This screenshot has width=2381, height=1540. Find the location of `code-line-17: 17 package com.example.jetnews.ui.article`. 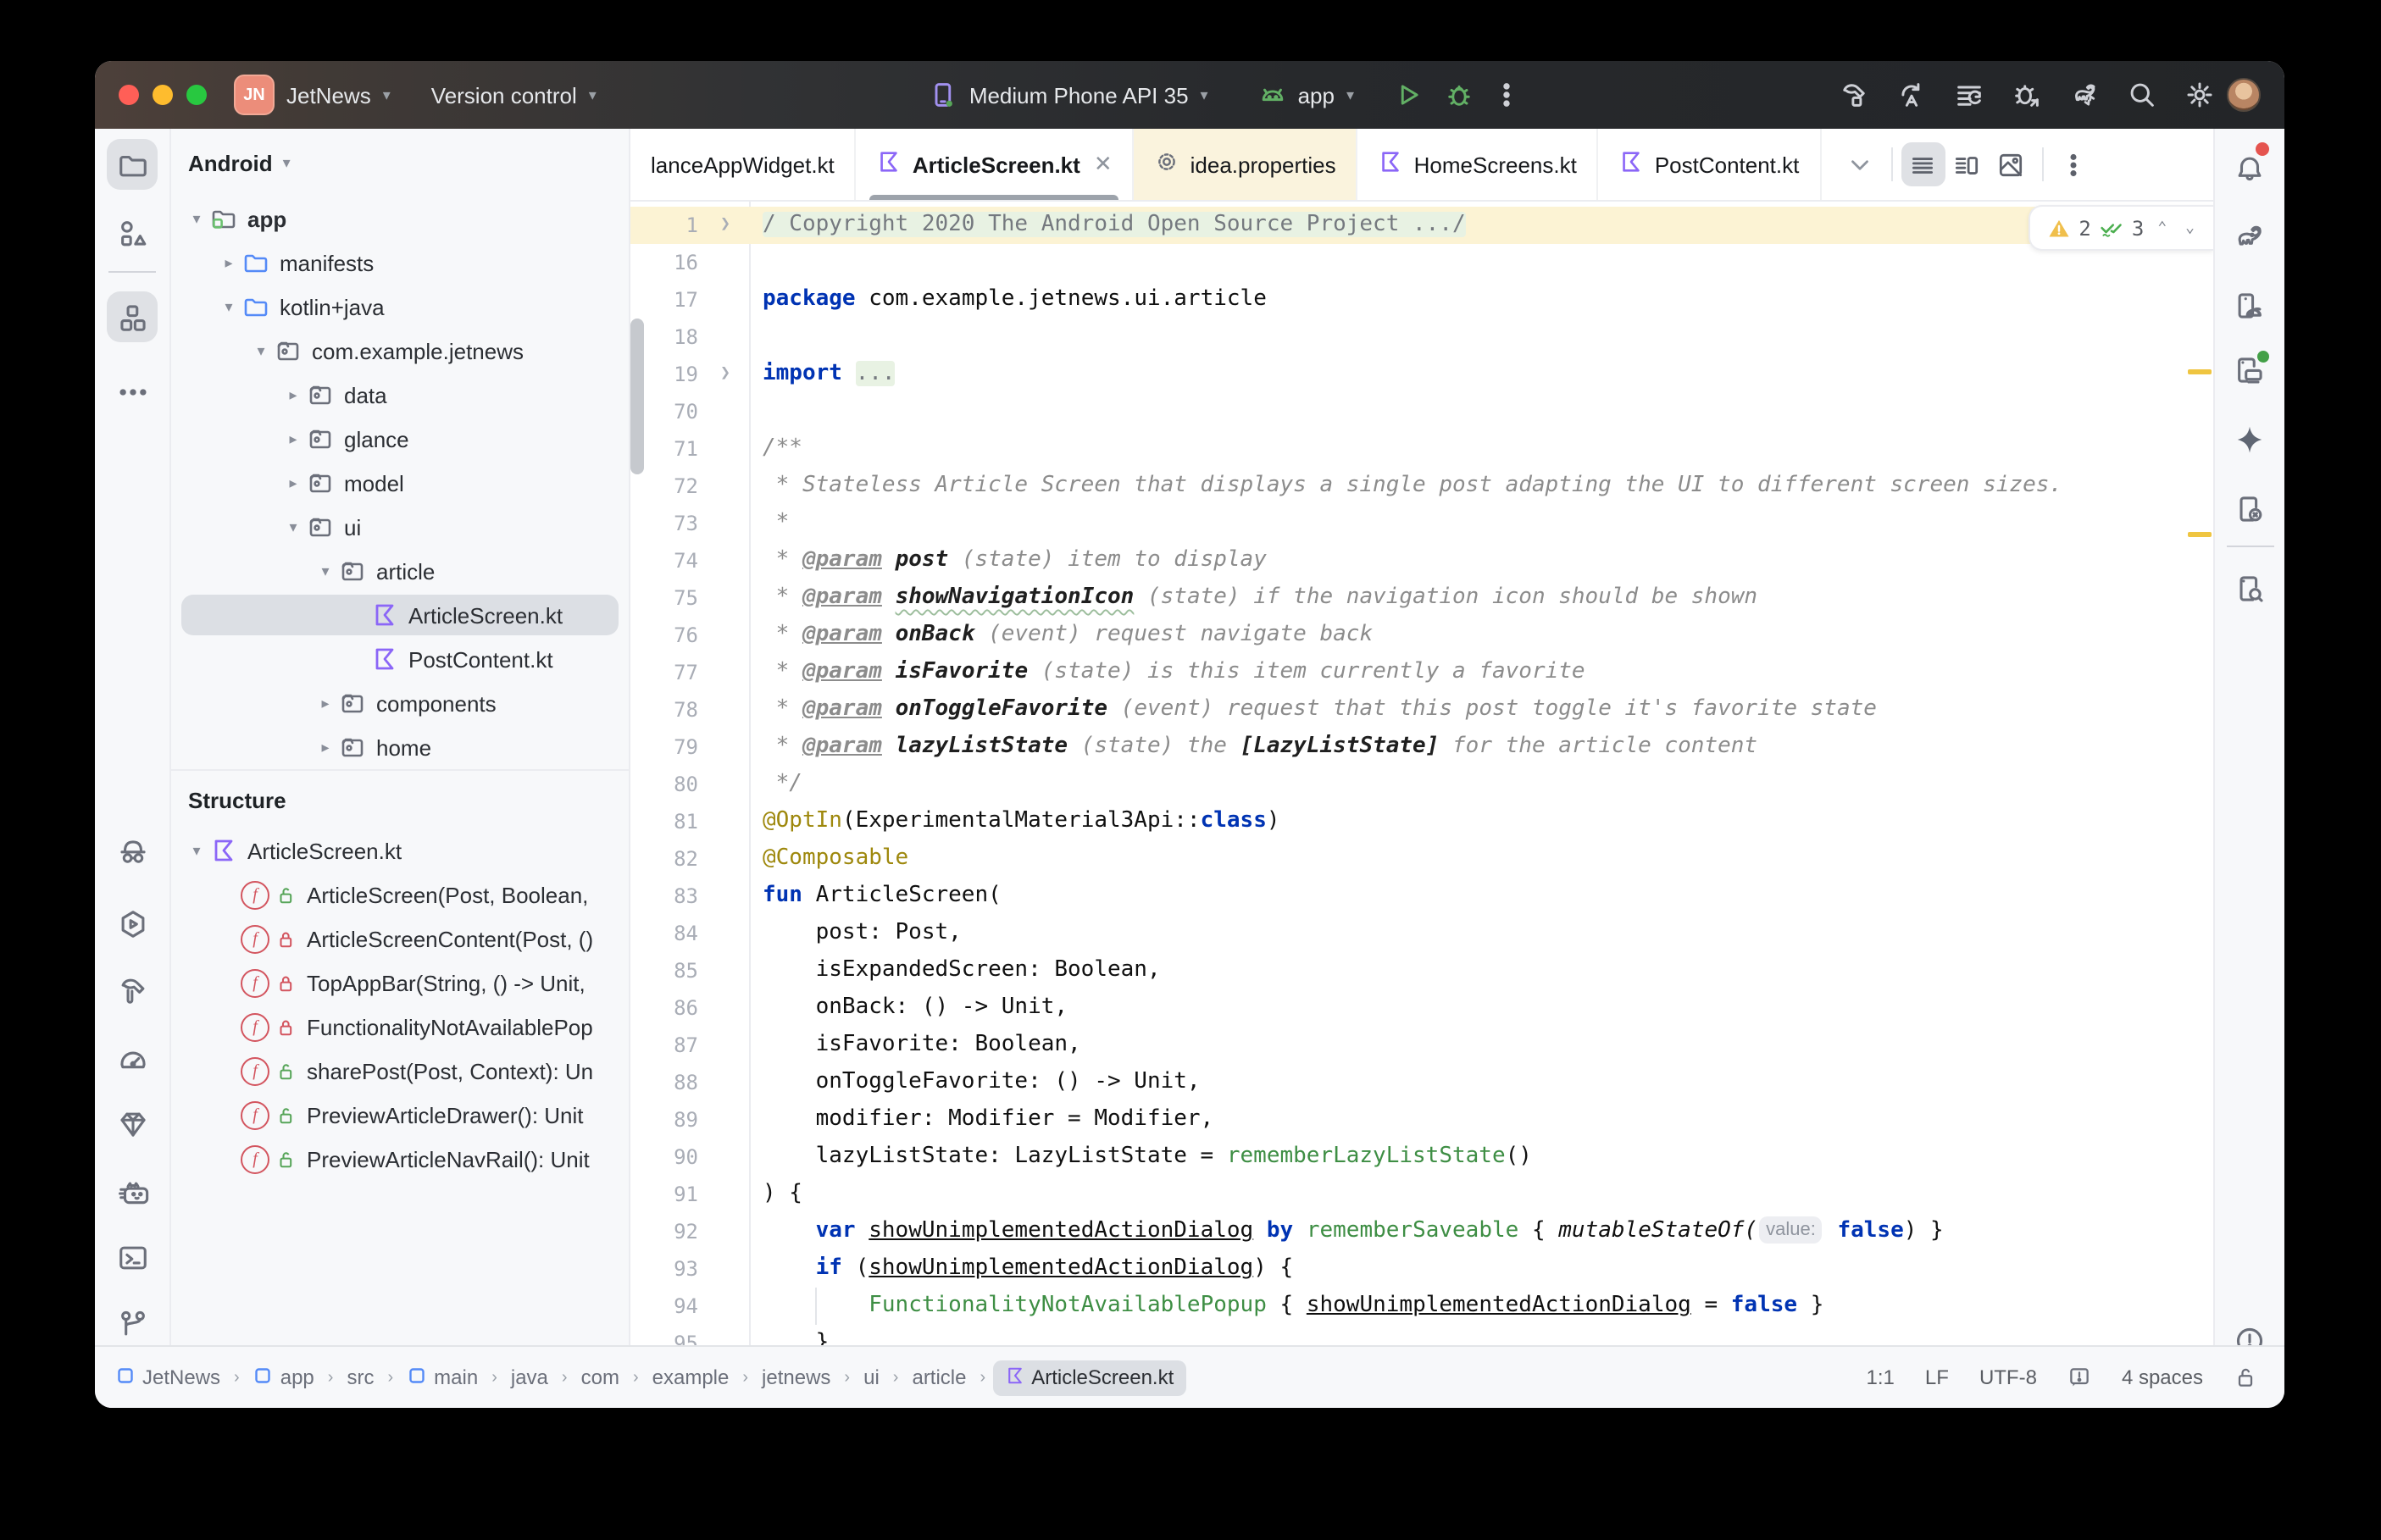

code-line-17: 17 package com.example.jetnews.ui.article is located at coordinates (1421, 300).